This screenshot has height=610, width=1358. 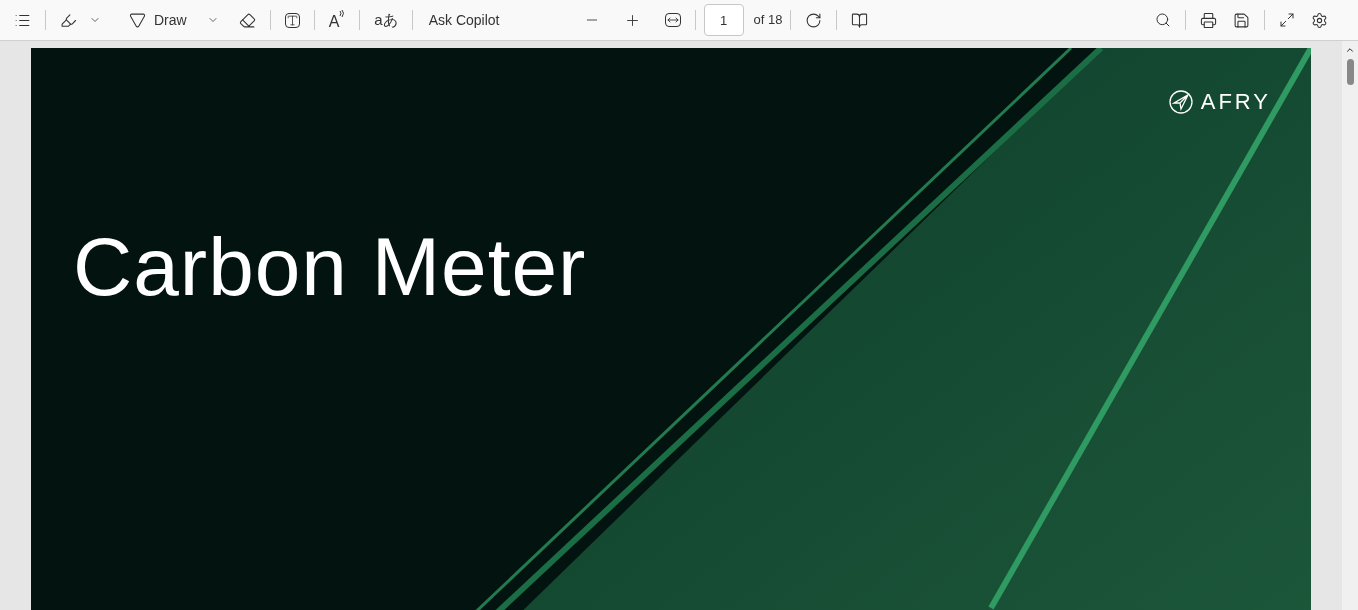 I want to click on triangle-icon, so click(x=137, y=20).